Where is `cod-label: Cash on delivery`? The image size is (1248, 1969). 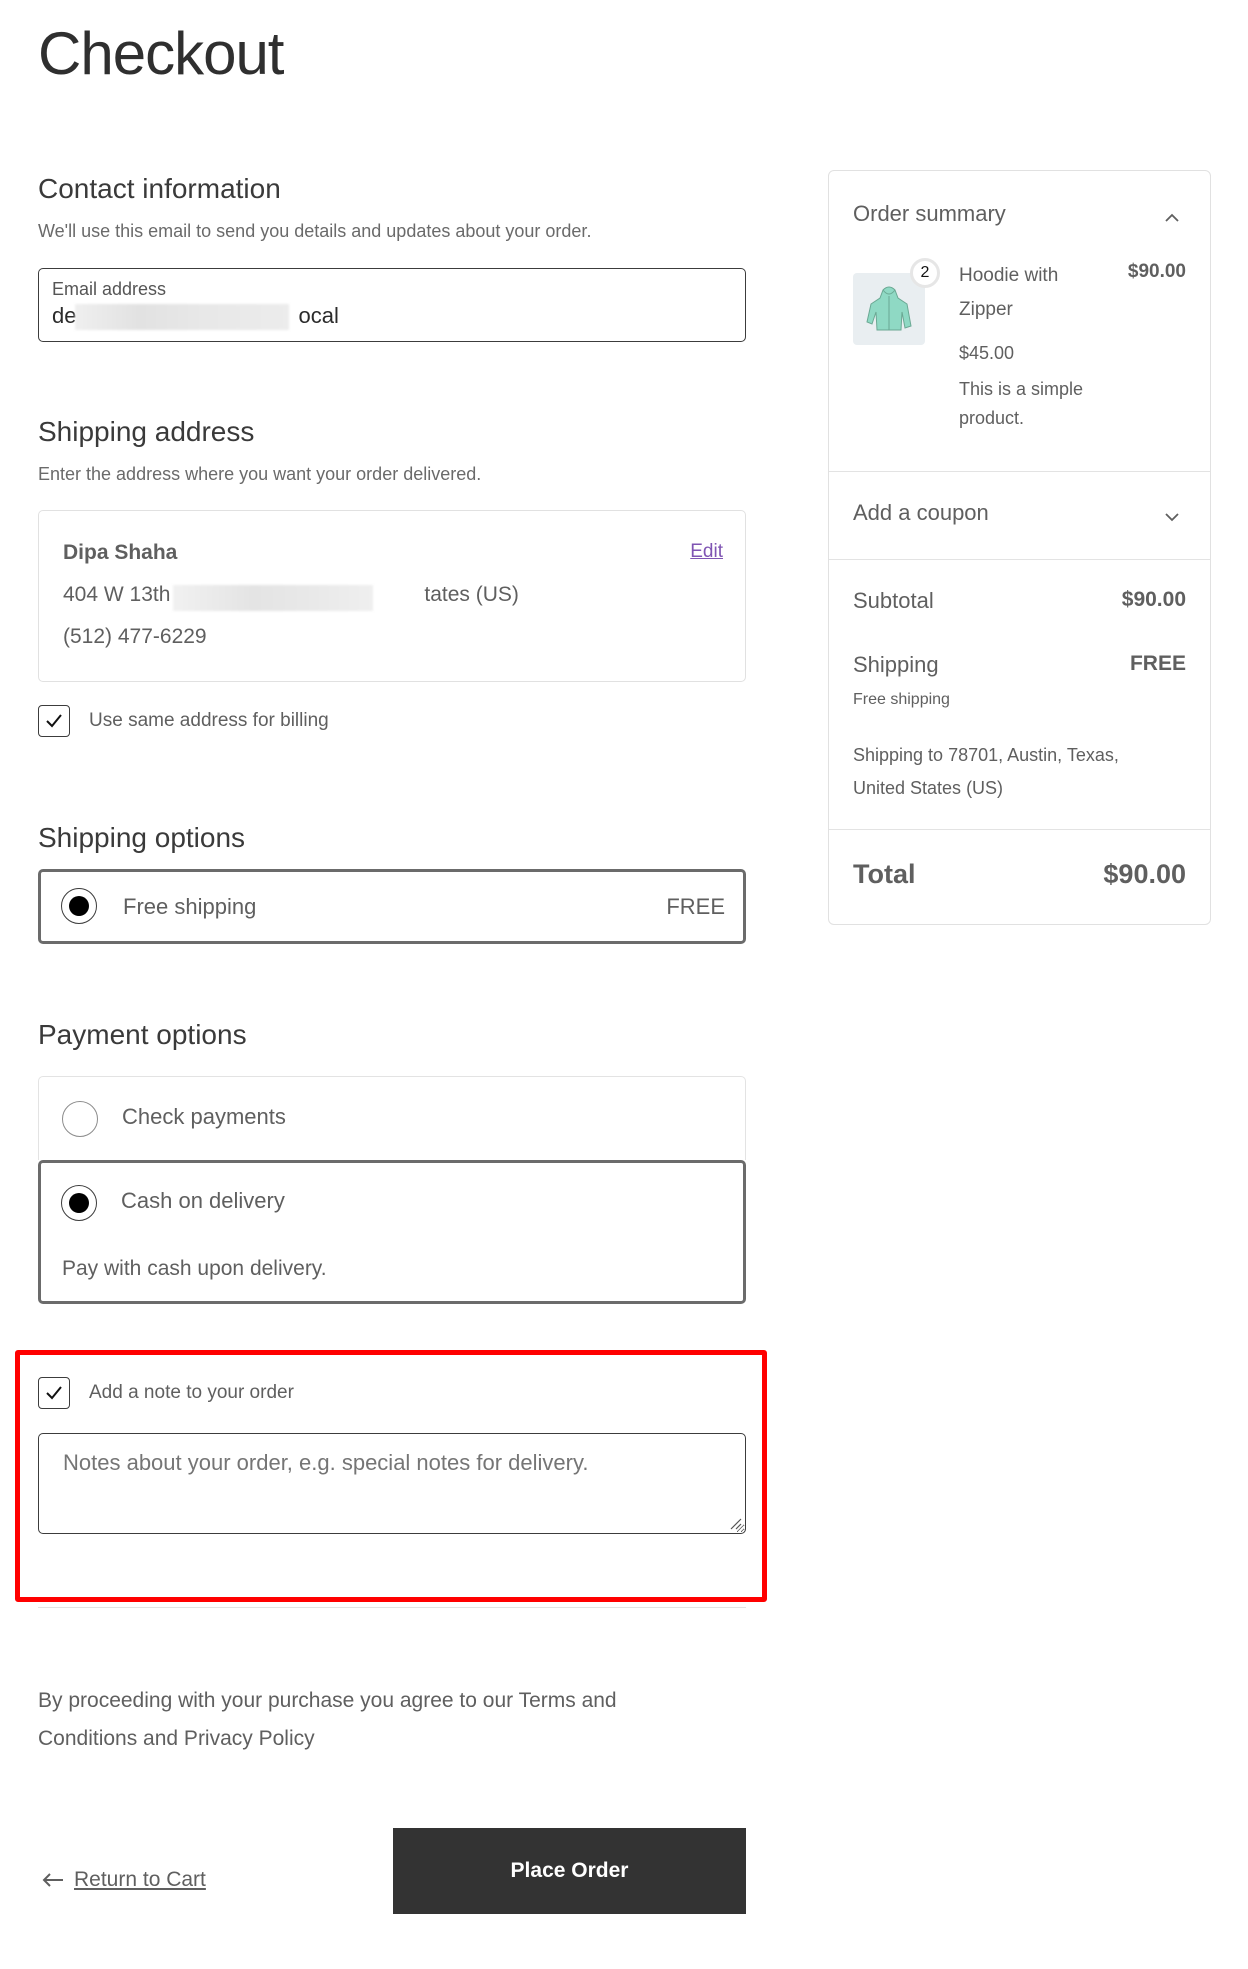
cod-label: Cash on delivery is located at coordinates (203, 1200).